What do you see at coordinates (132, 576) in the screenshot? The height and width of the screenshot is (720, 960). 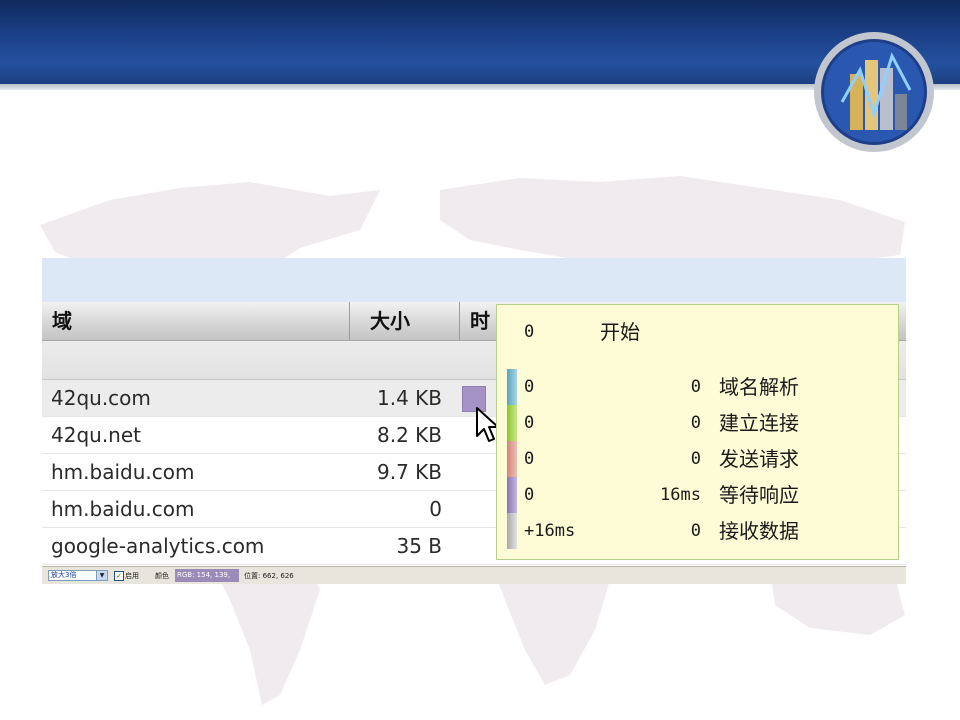 I see `enable-label: 启用` at bounding box center [132, 576].